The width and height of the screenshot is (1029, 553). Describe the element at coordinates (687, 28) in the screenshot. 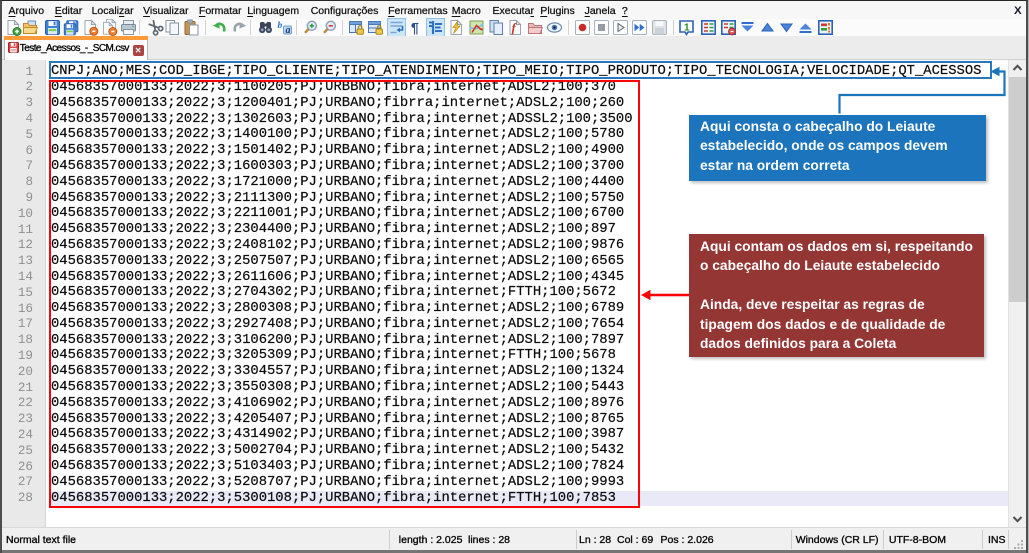

I see `svg-text: 1` at that location.